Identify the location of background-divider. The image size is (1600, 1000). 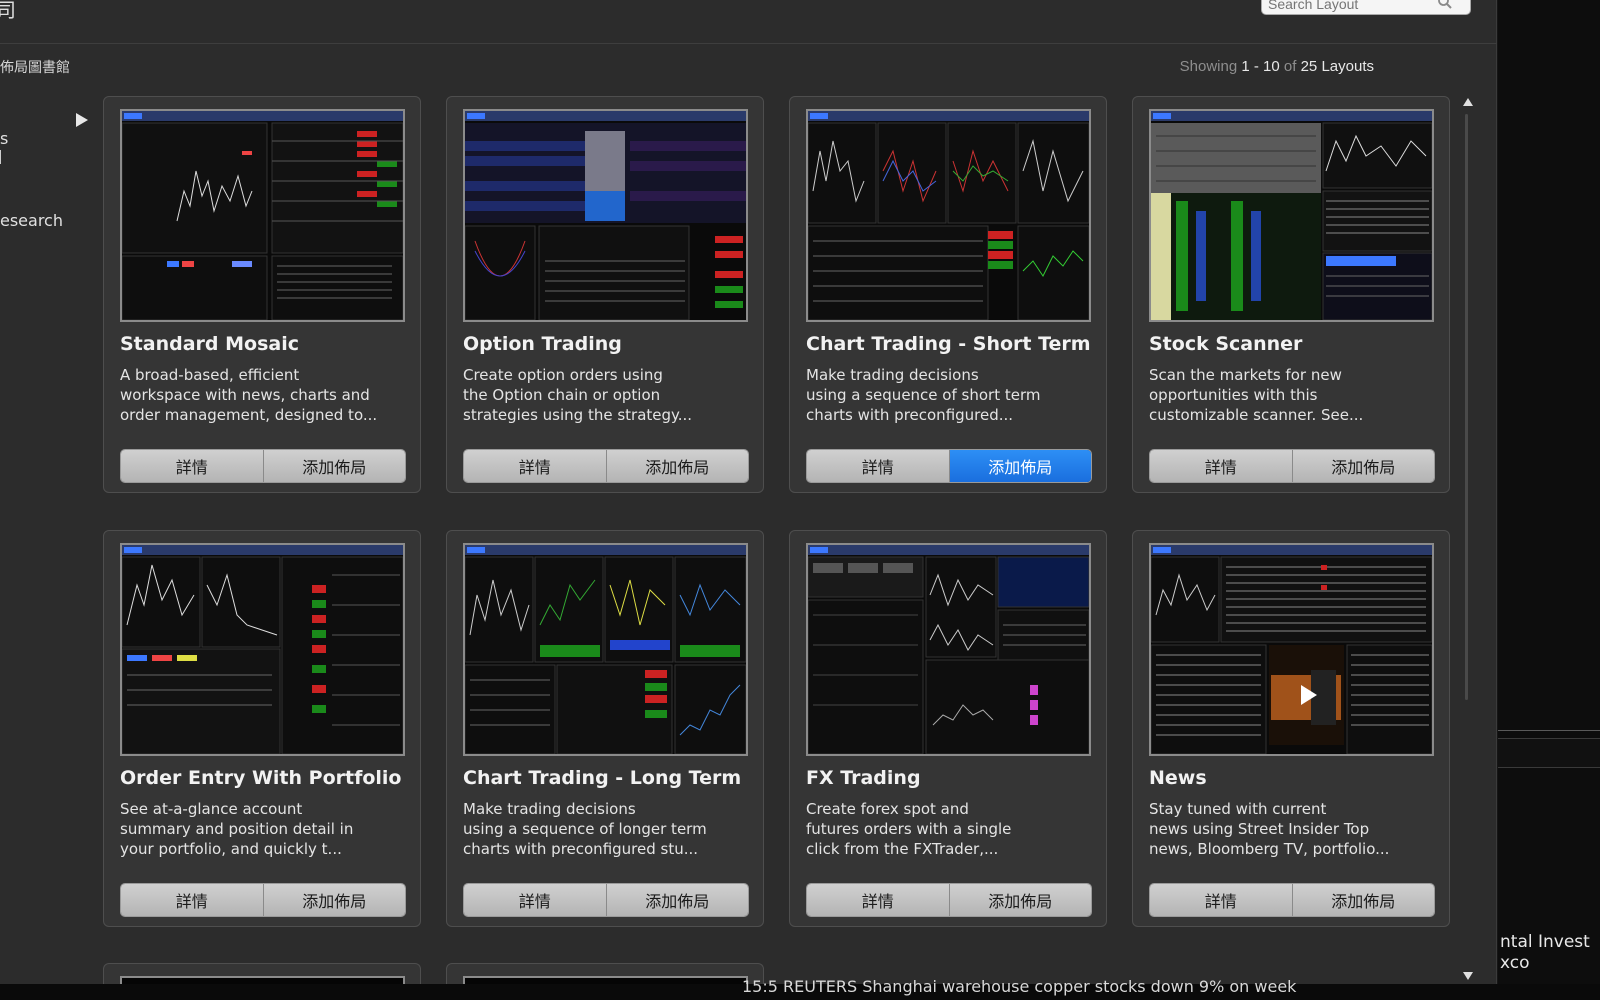
(1549, 730).